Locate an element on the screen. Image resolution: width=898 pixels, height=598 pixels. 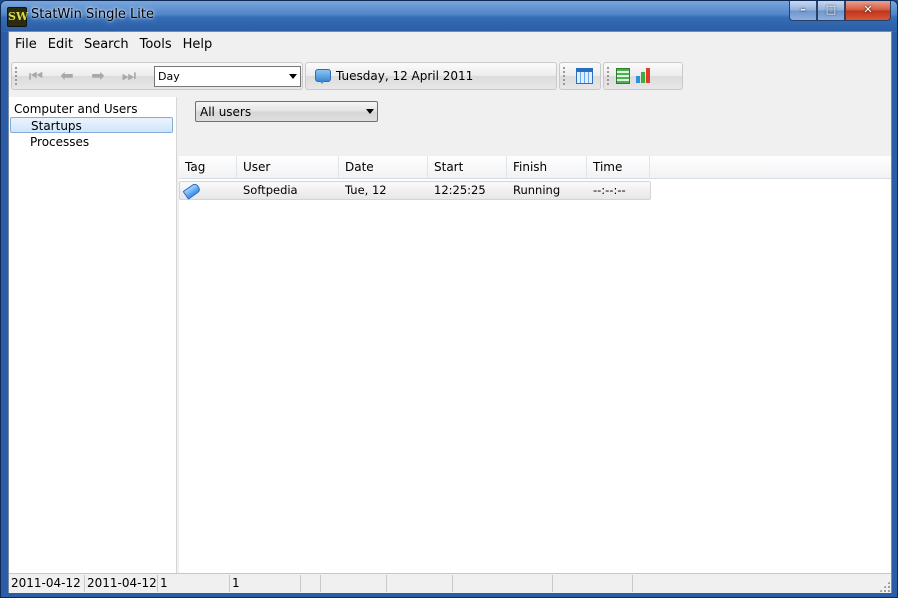
maximize-button: □ is located at coordinates (831, 11).